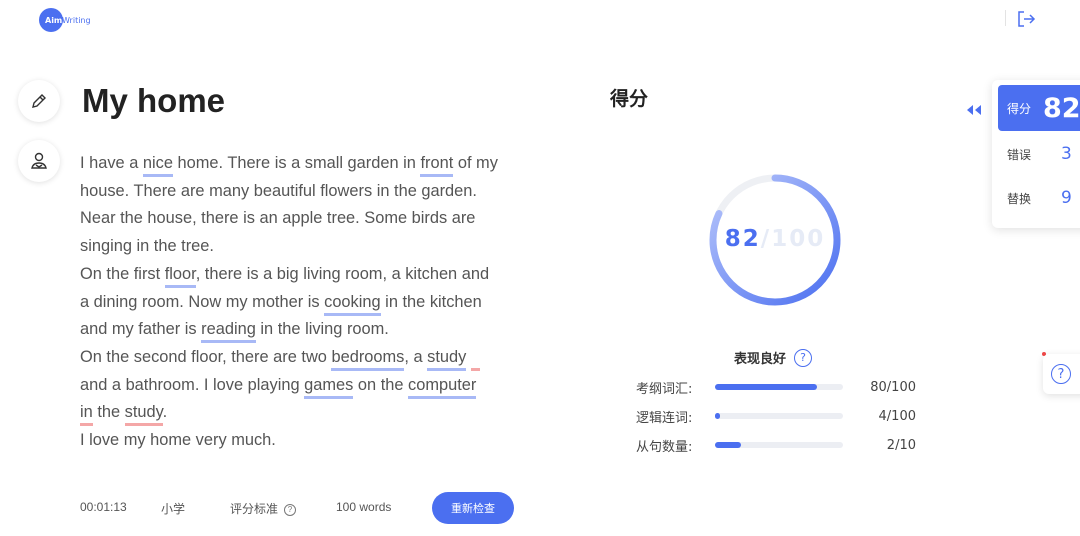  I want to click on word-count: 100 words, so click(364, 507).